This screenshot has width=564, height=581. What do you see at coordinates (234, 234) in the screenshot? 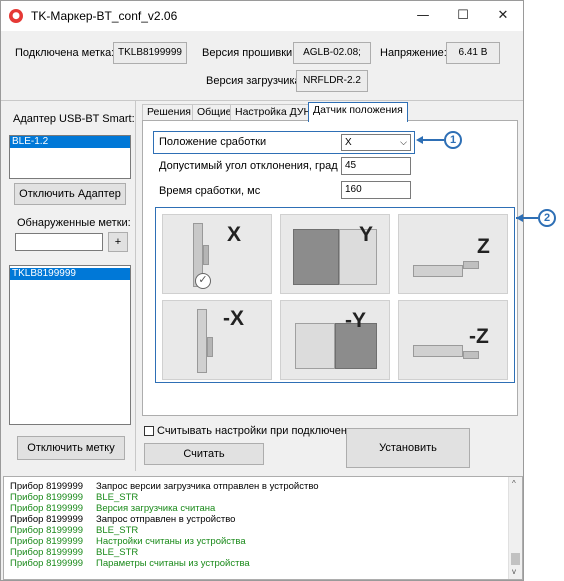
I see `axis-label-x: X` at bounding box center [234, 234].